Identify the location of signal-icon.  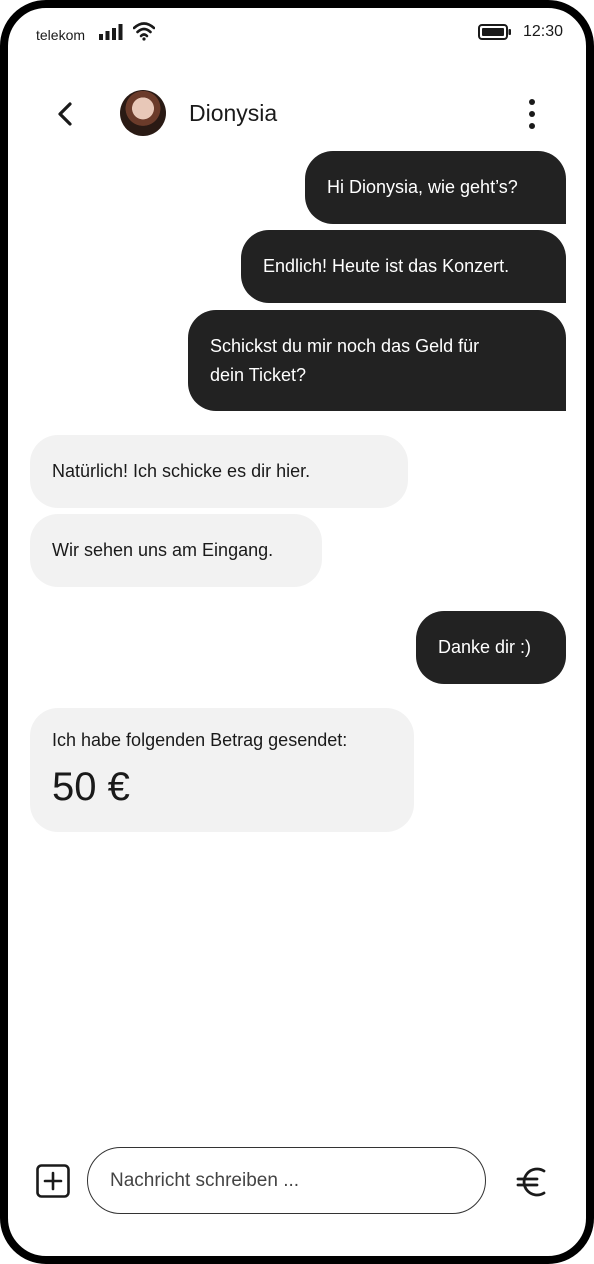
(111, 32).